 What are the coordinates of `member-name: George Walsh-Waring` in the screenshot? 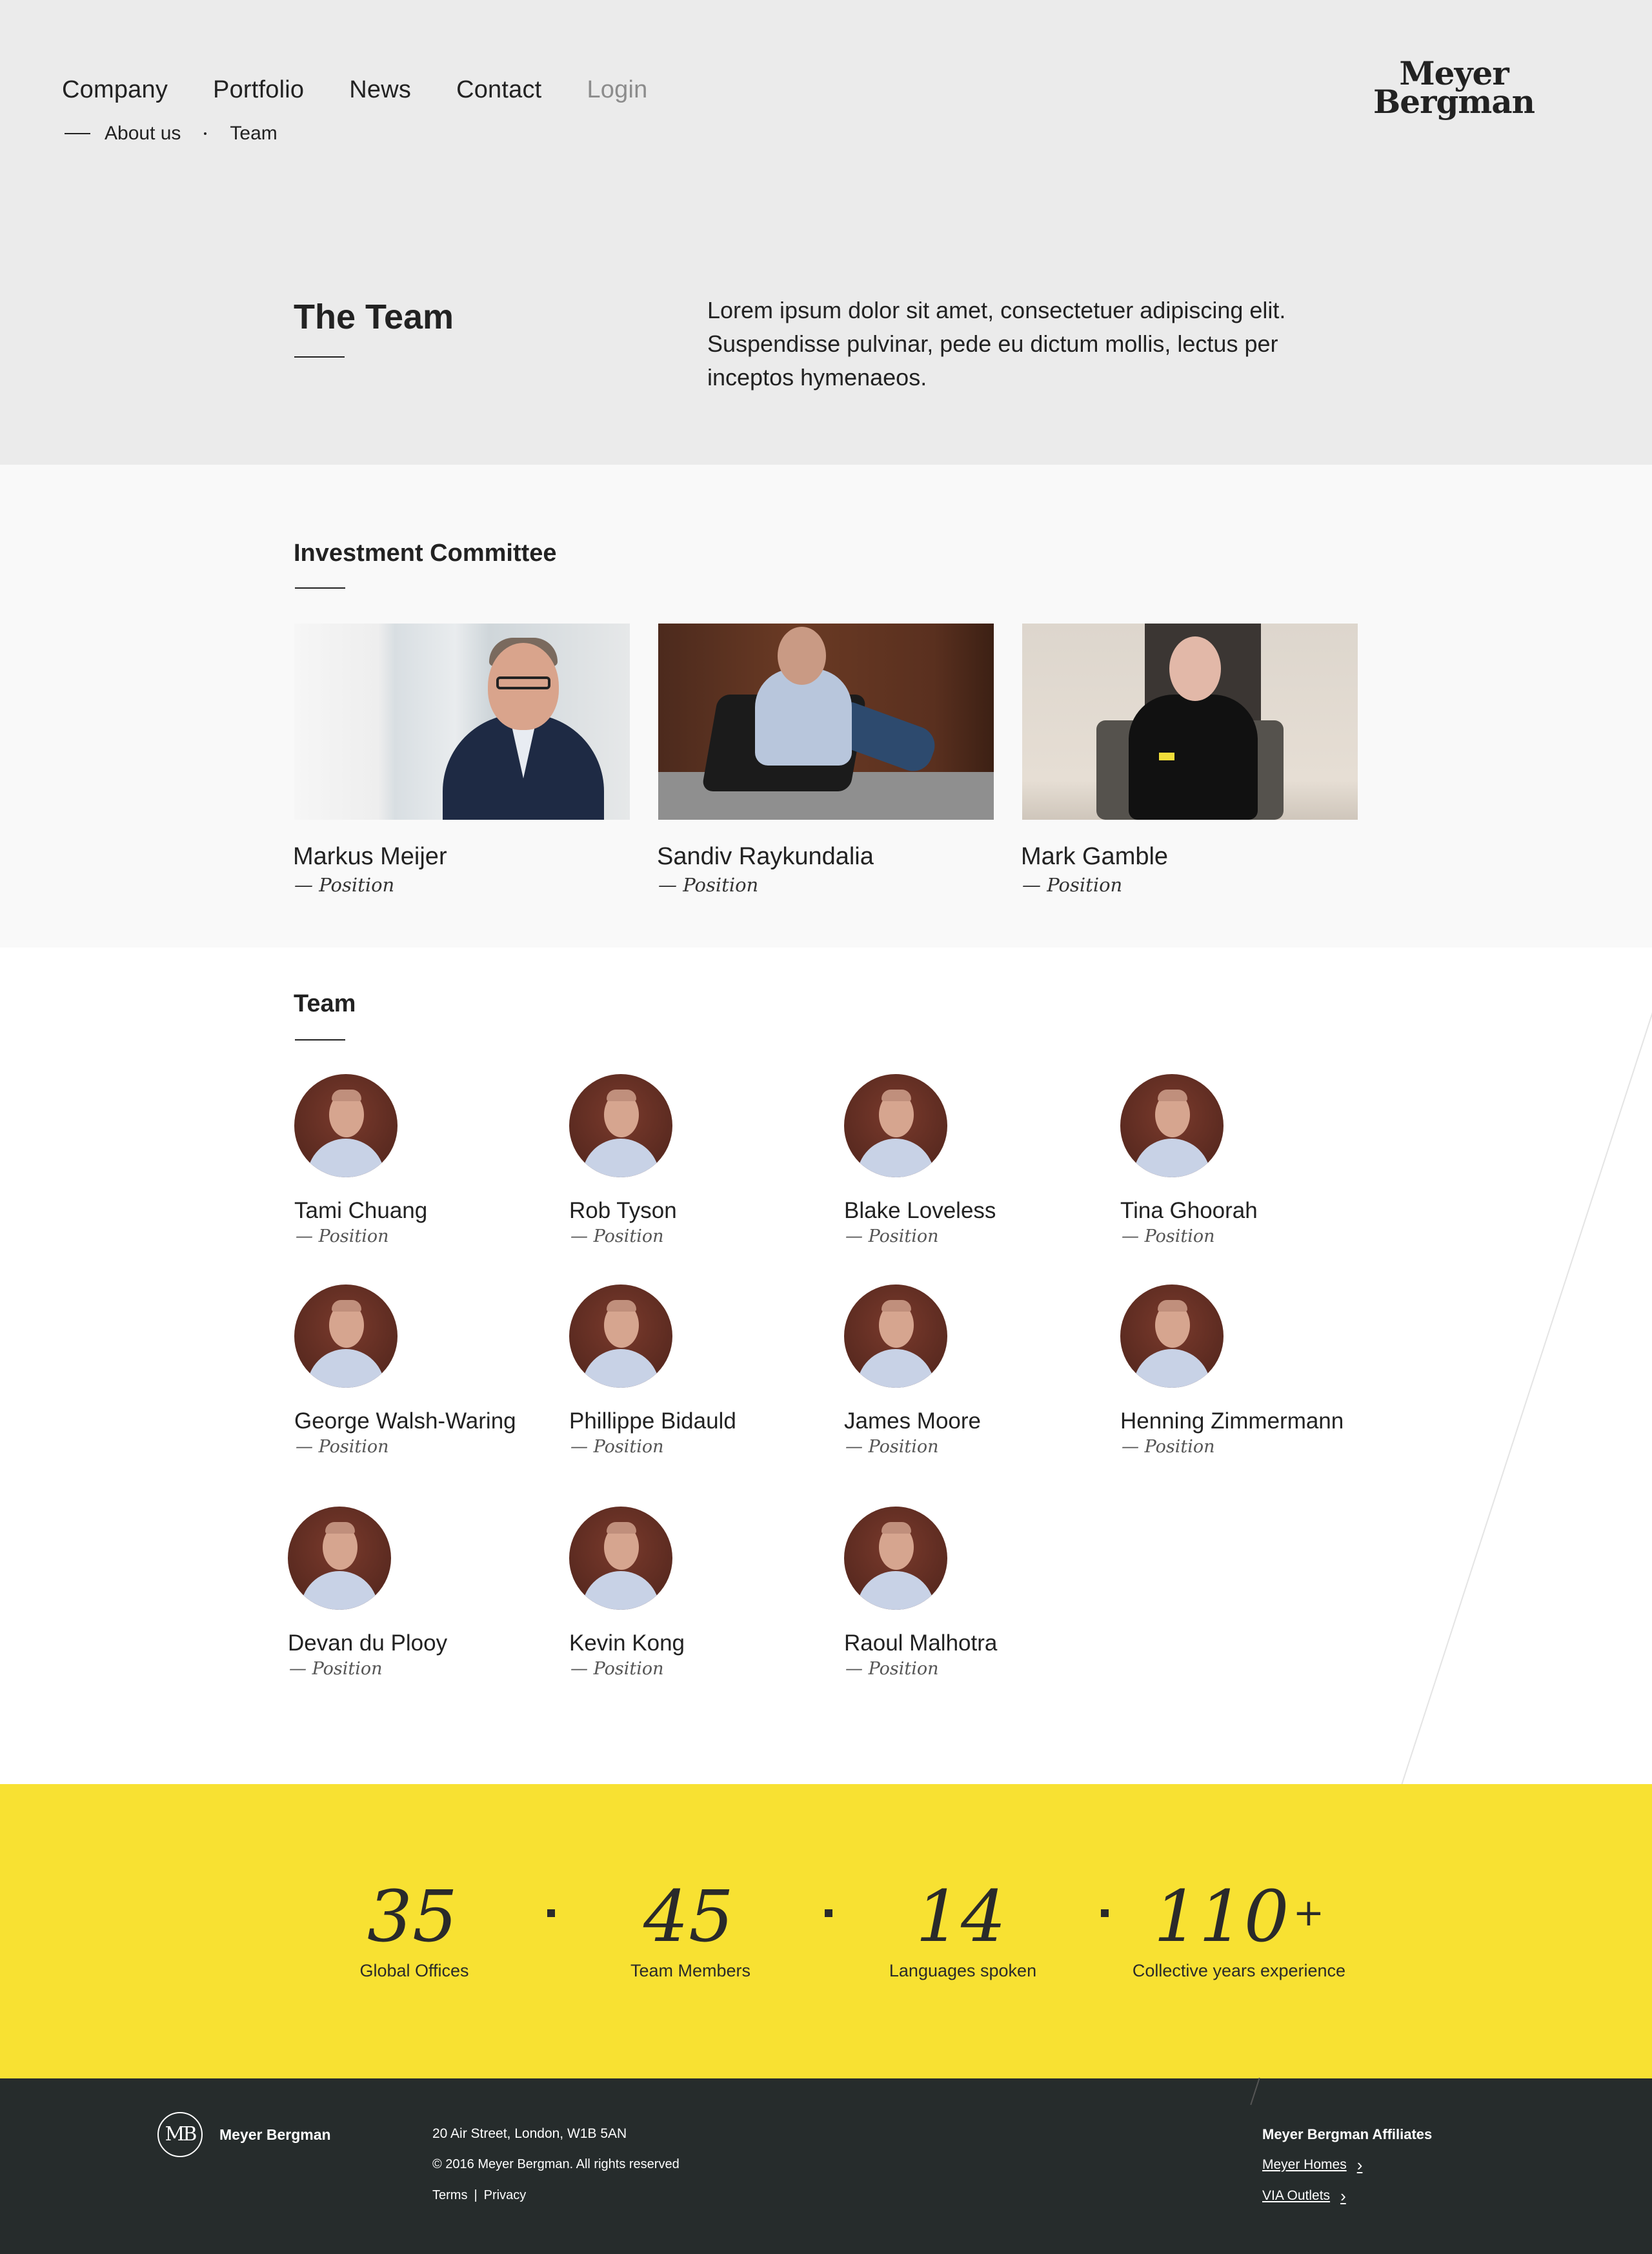 It's located at (405, 1421).